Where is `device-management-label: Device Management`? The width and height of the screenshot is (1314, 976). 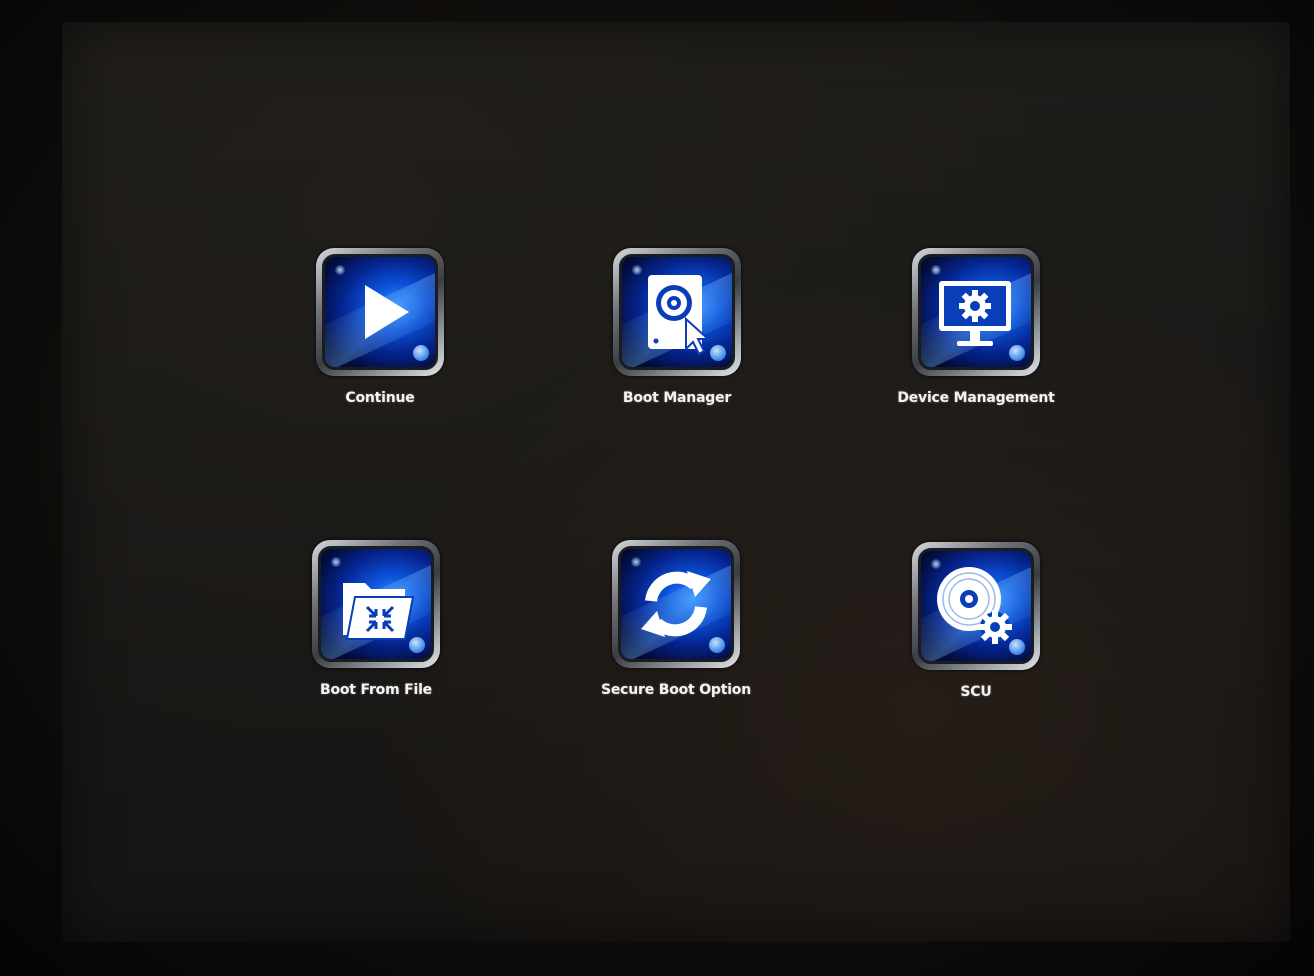
device-management-label: Device Management is located at coordinates (976, 398).